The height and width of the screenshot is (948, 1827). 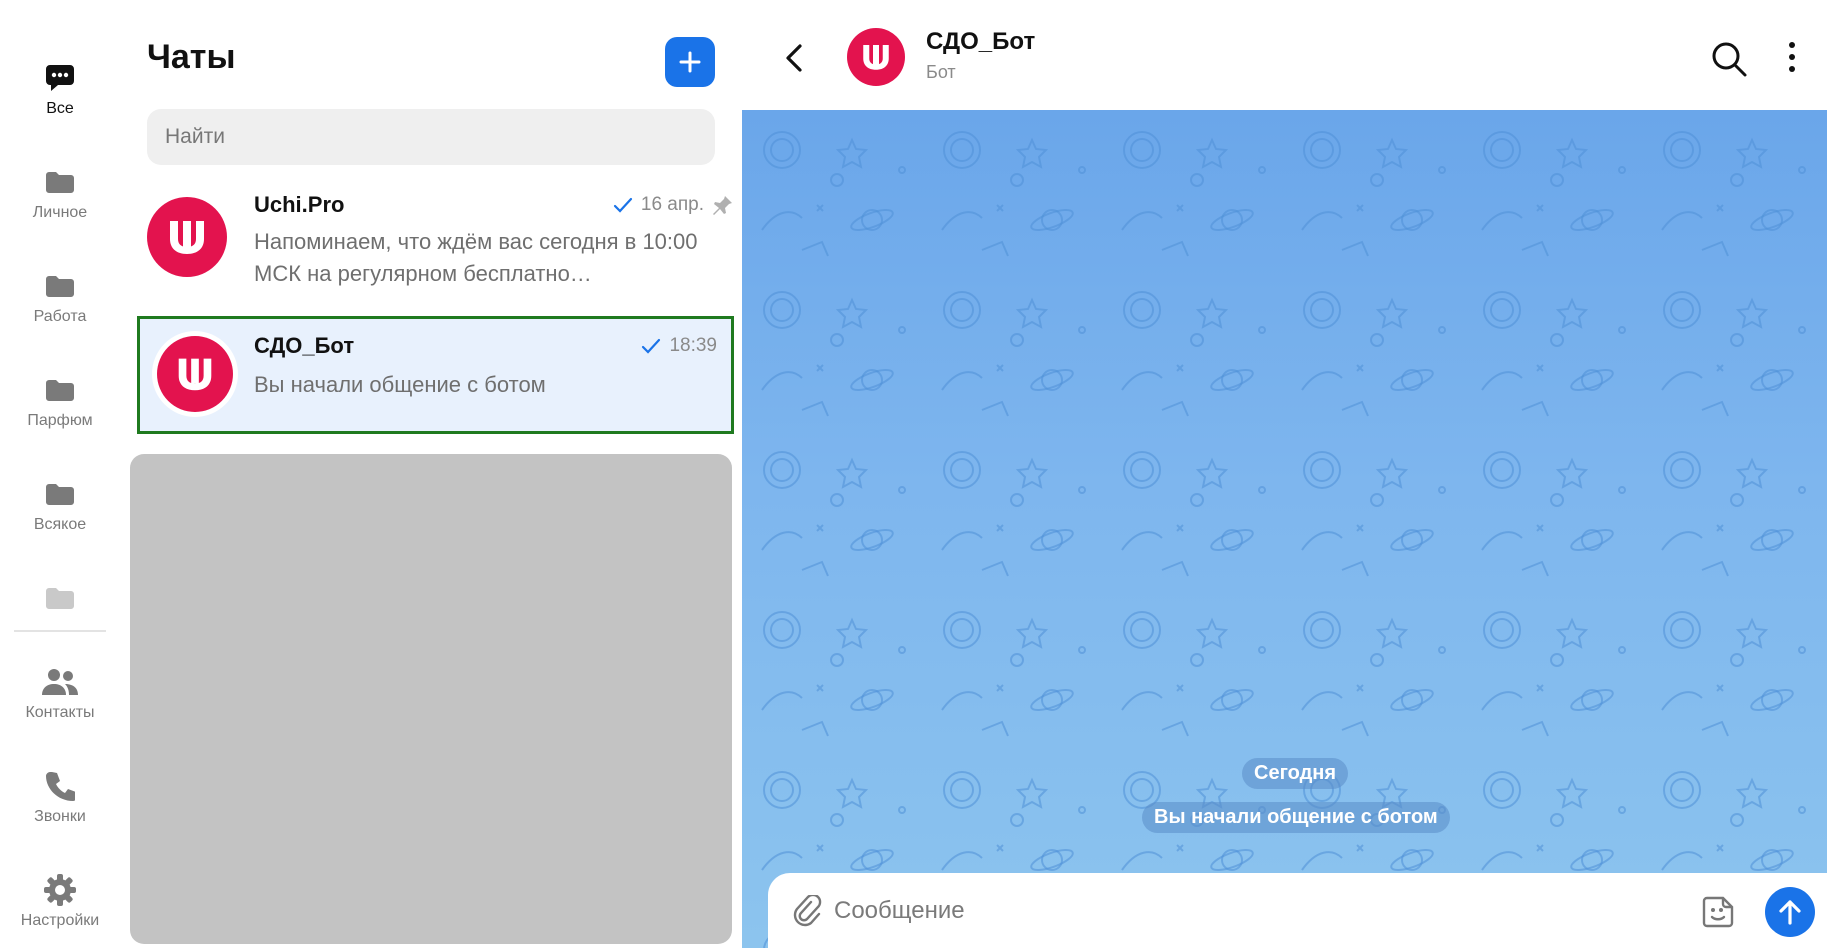 I want to click on chat-name: Uchi.Pro, so click(x=299, y=204).